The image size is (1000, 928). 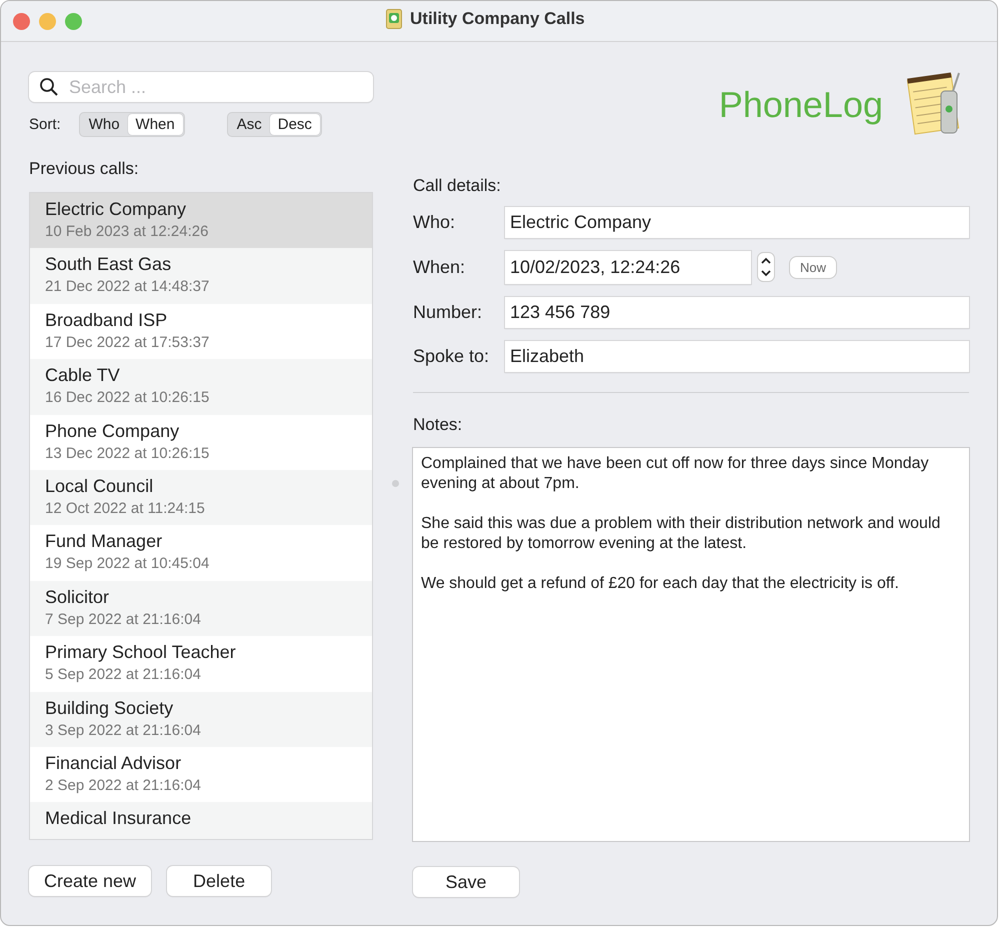 What do you see at coordinates (108, 265) in the screenshot?
I see `call-name: South East Gas` at bounding box center [108, 265].